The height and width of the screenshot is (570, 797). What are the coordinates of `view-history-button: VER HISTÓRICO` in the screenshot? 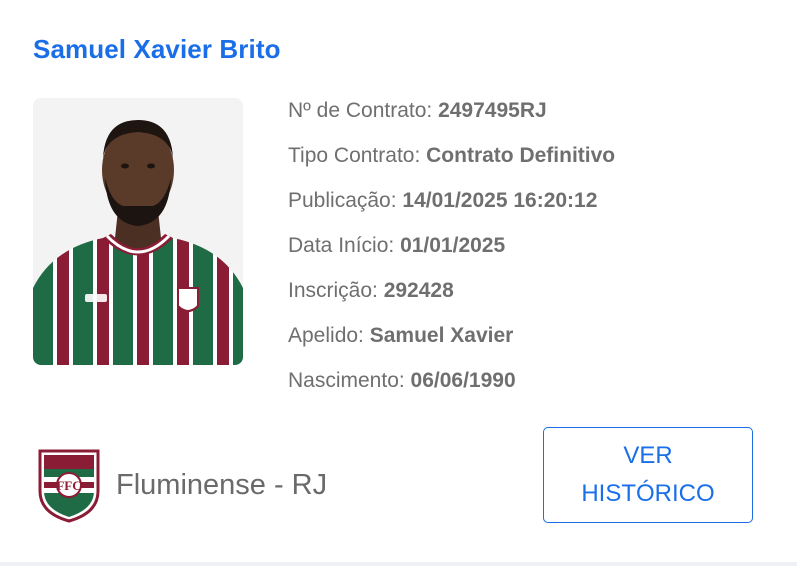 It's located at (648, 475).